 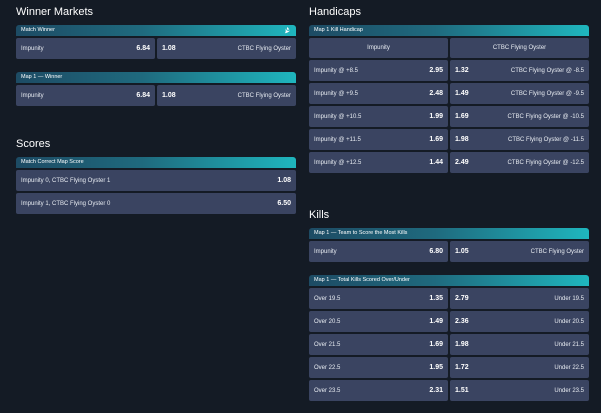 I want to click on over-button: Over 19.5 1.35, so click(x=378, y=298).